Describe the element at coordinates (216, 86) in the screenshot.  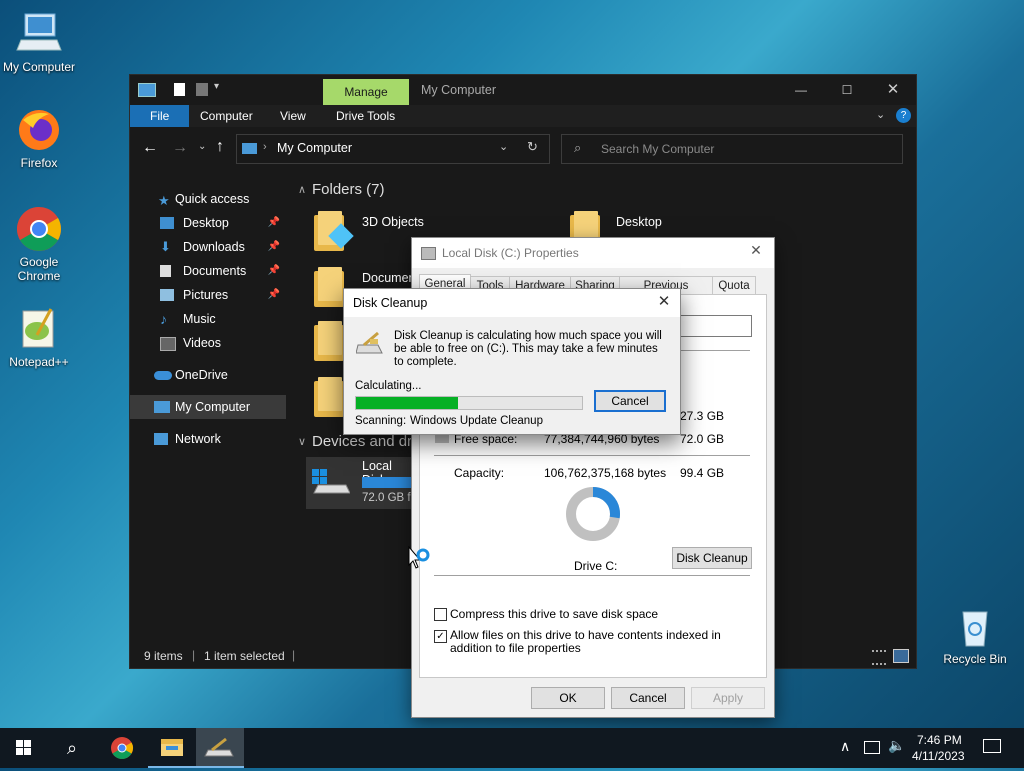
I see `qat-dropdown-icon: ▾` at that location.